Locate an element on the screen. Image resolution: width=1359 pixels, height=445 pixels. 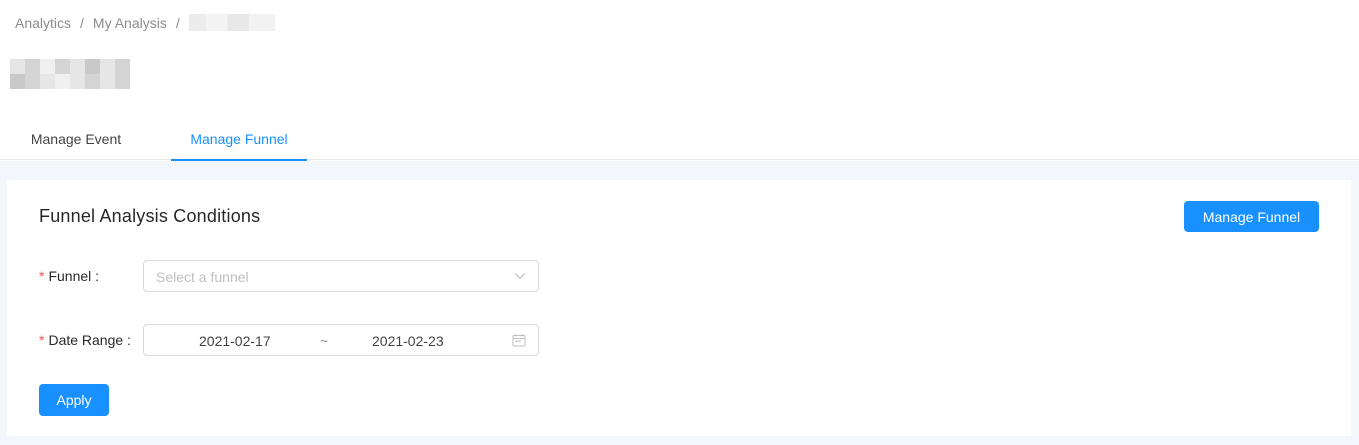
card-title: Funnel Analysis Conditions is located at coordinates (150, 216).